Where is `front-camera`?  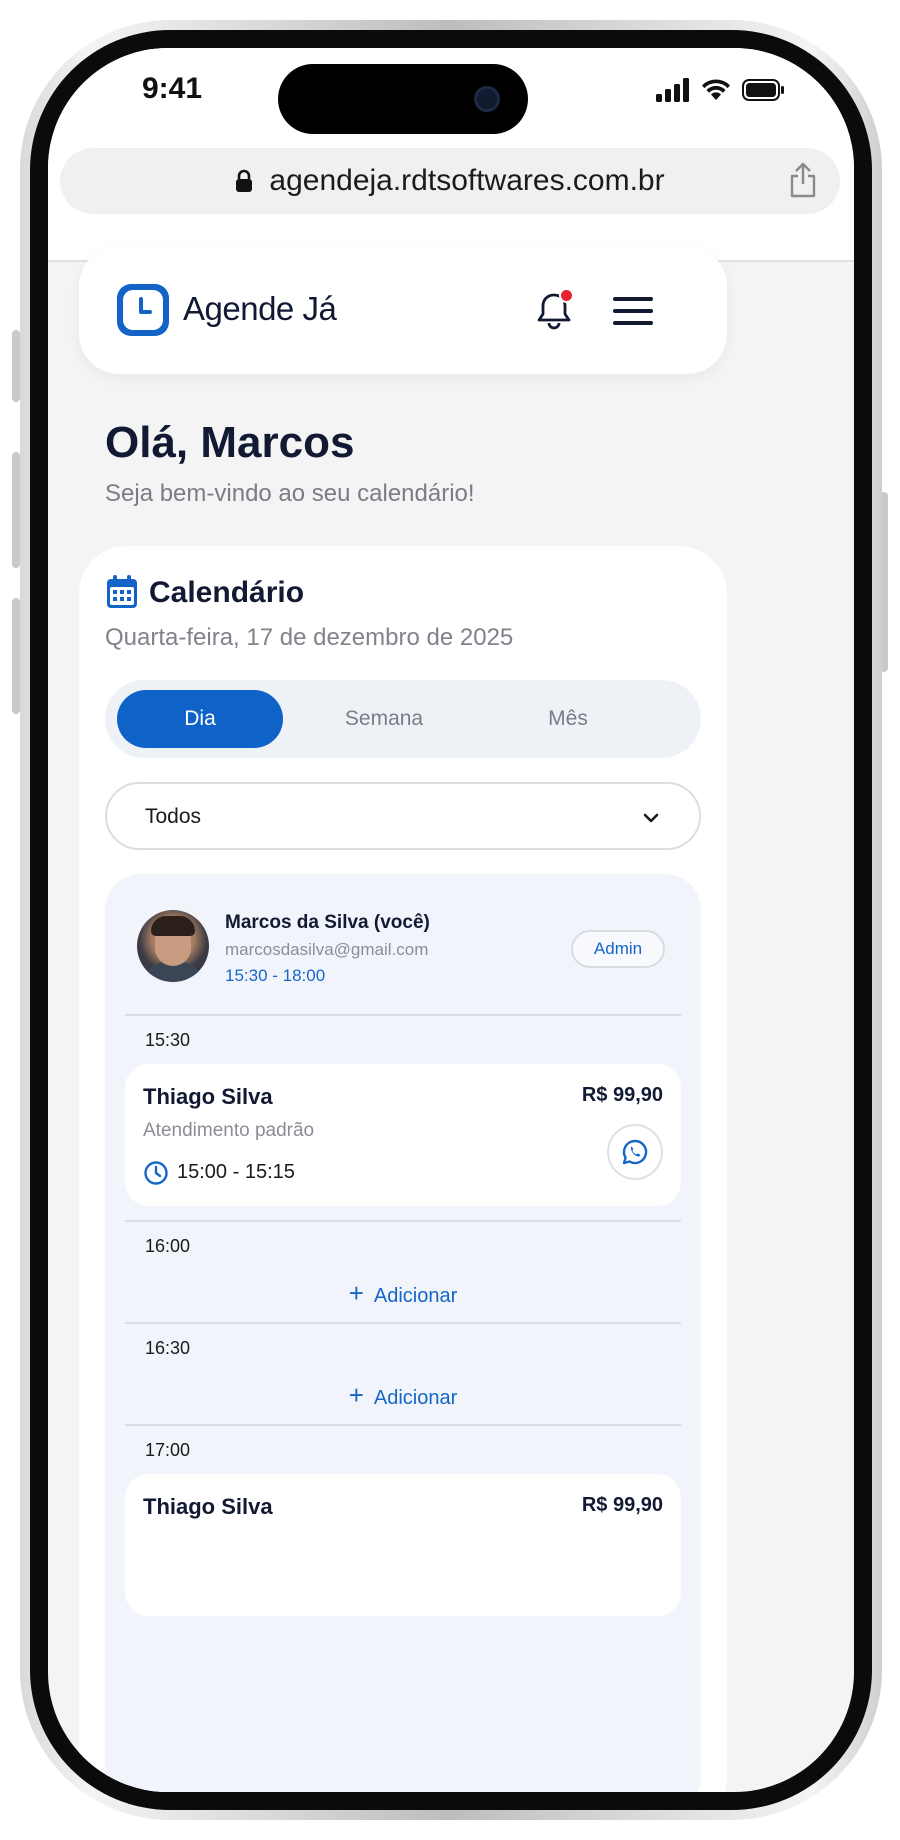 front-camera is located at coordinates (487, 99).